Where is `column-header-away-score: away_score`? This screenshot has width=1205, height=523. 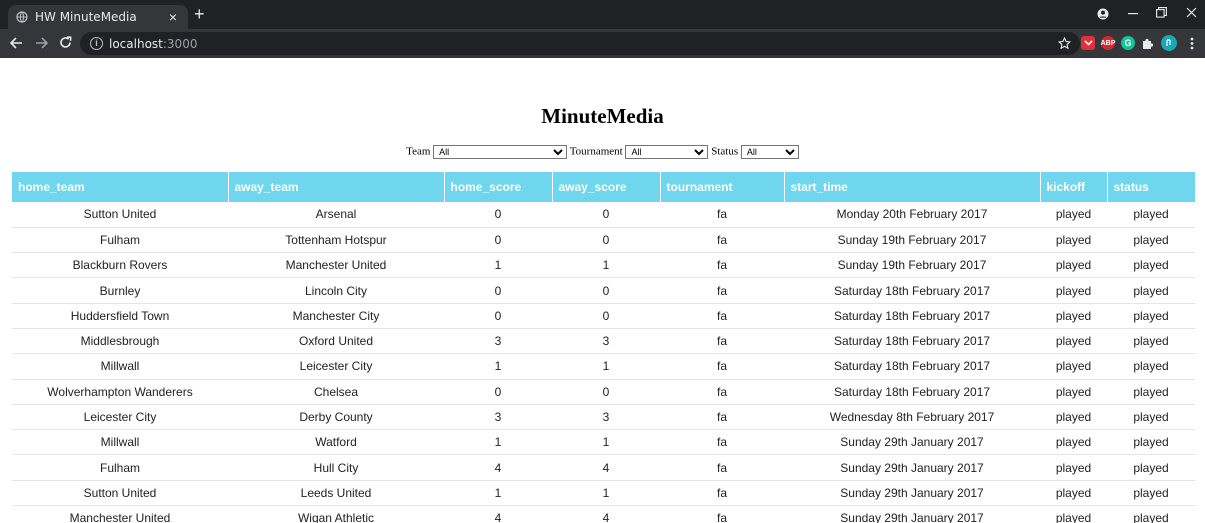 column-header-away-score: away_score is located at coordinates (606, 187).